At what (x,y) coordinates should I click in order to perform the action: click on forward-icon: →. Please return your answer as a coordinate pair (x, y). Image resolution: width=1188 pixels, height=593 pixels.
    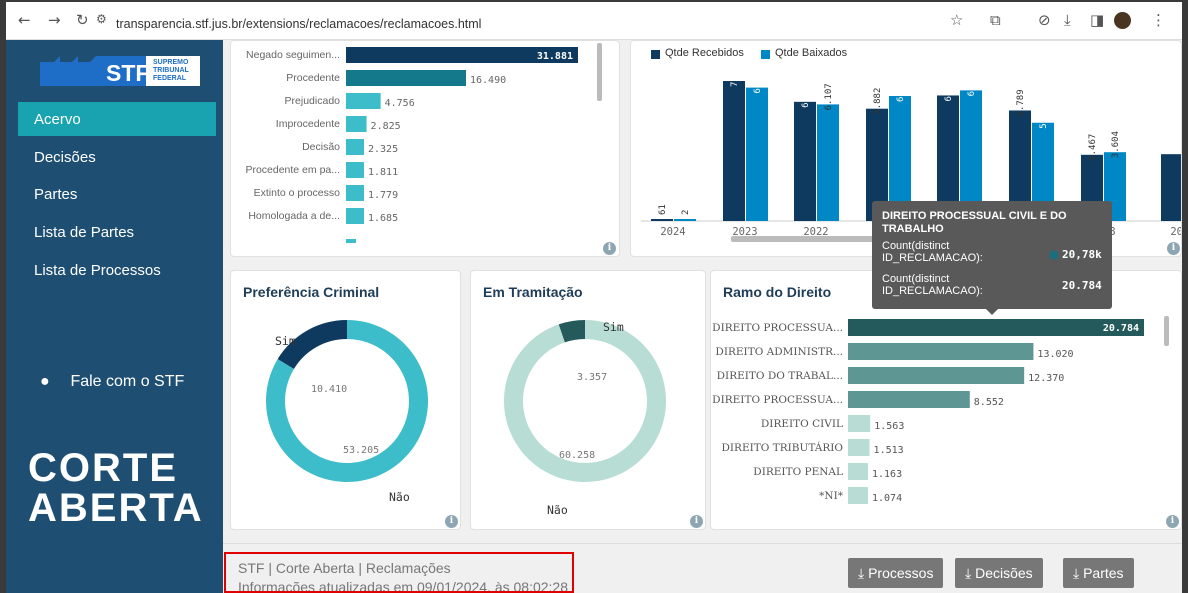
    Looking at the image, I should click on (54, 20).